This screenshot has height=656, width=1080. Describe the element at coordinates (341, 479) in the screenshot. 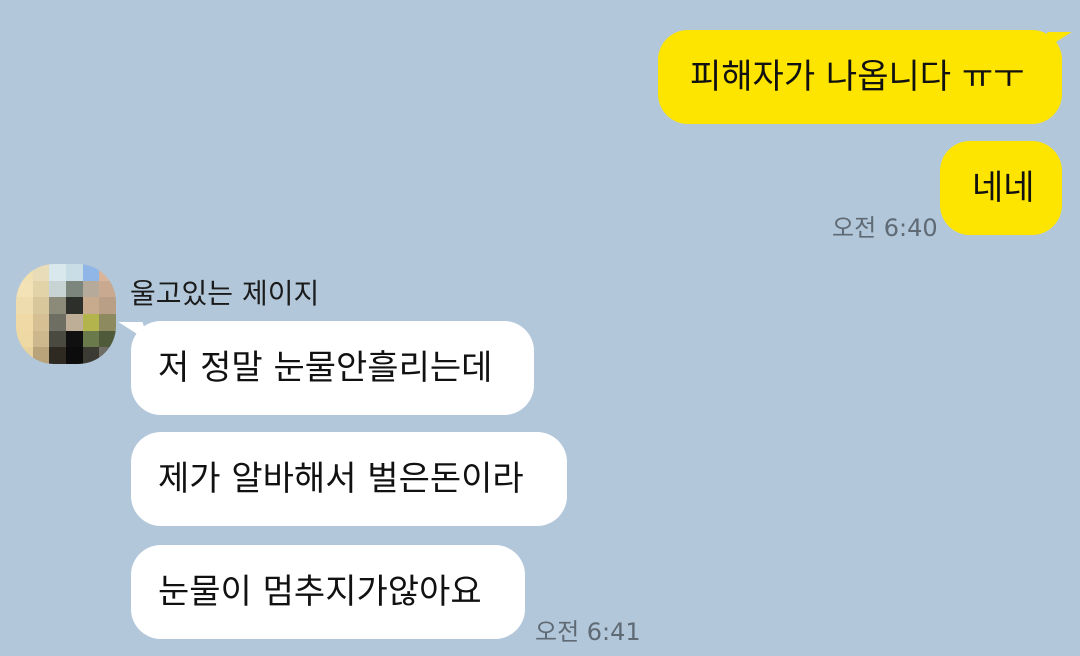

I see `message-text: 제가 알바해서 벌은돈이라` at that location.